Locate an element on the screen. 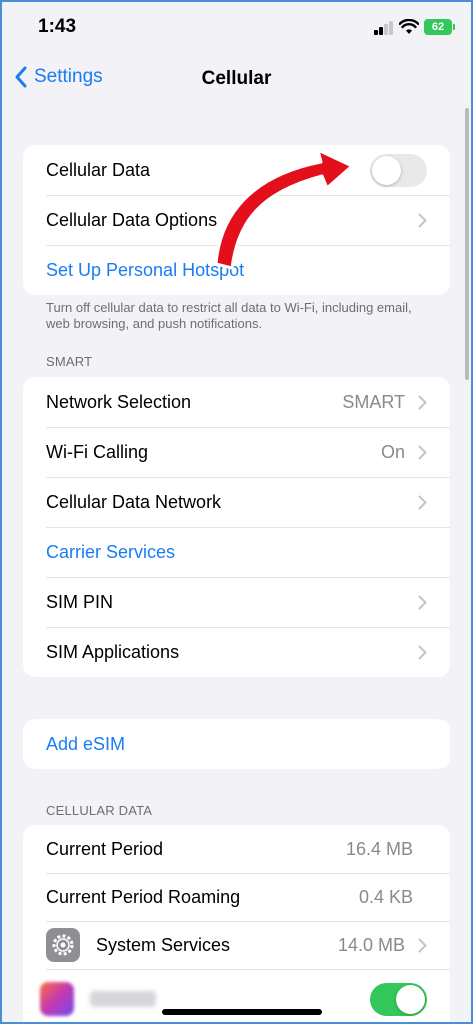 The width and height of the screenshot is (473, 1024). home-indicator is located at coordinates (242, 1012).